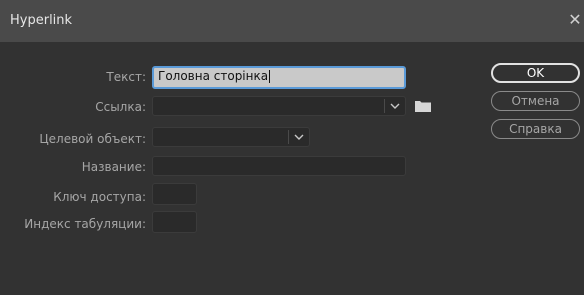  I want to click on name-input, so click(279, 166).